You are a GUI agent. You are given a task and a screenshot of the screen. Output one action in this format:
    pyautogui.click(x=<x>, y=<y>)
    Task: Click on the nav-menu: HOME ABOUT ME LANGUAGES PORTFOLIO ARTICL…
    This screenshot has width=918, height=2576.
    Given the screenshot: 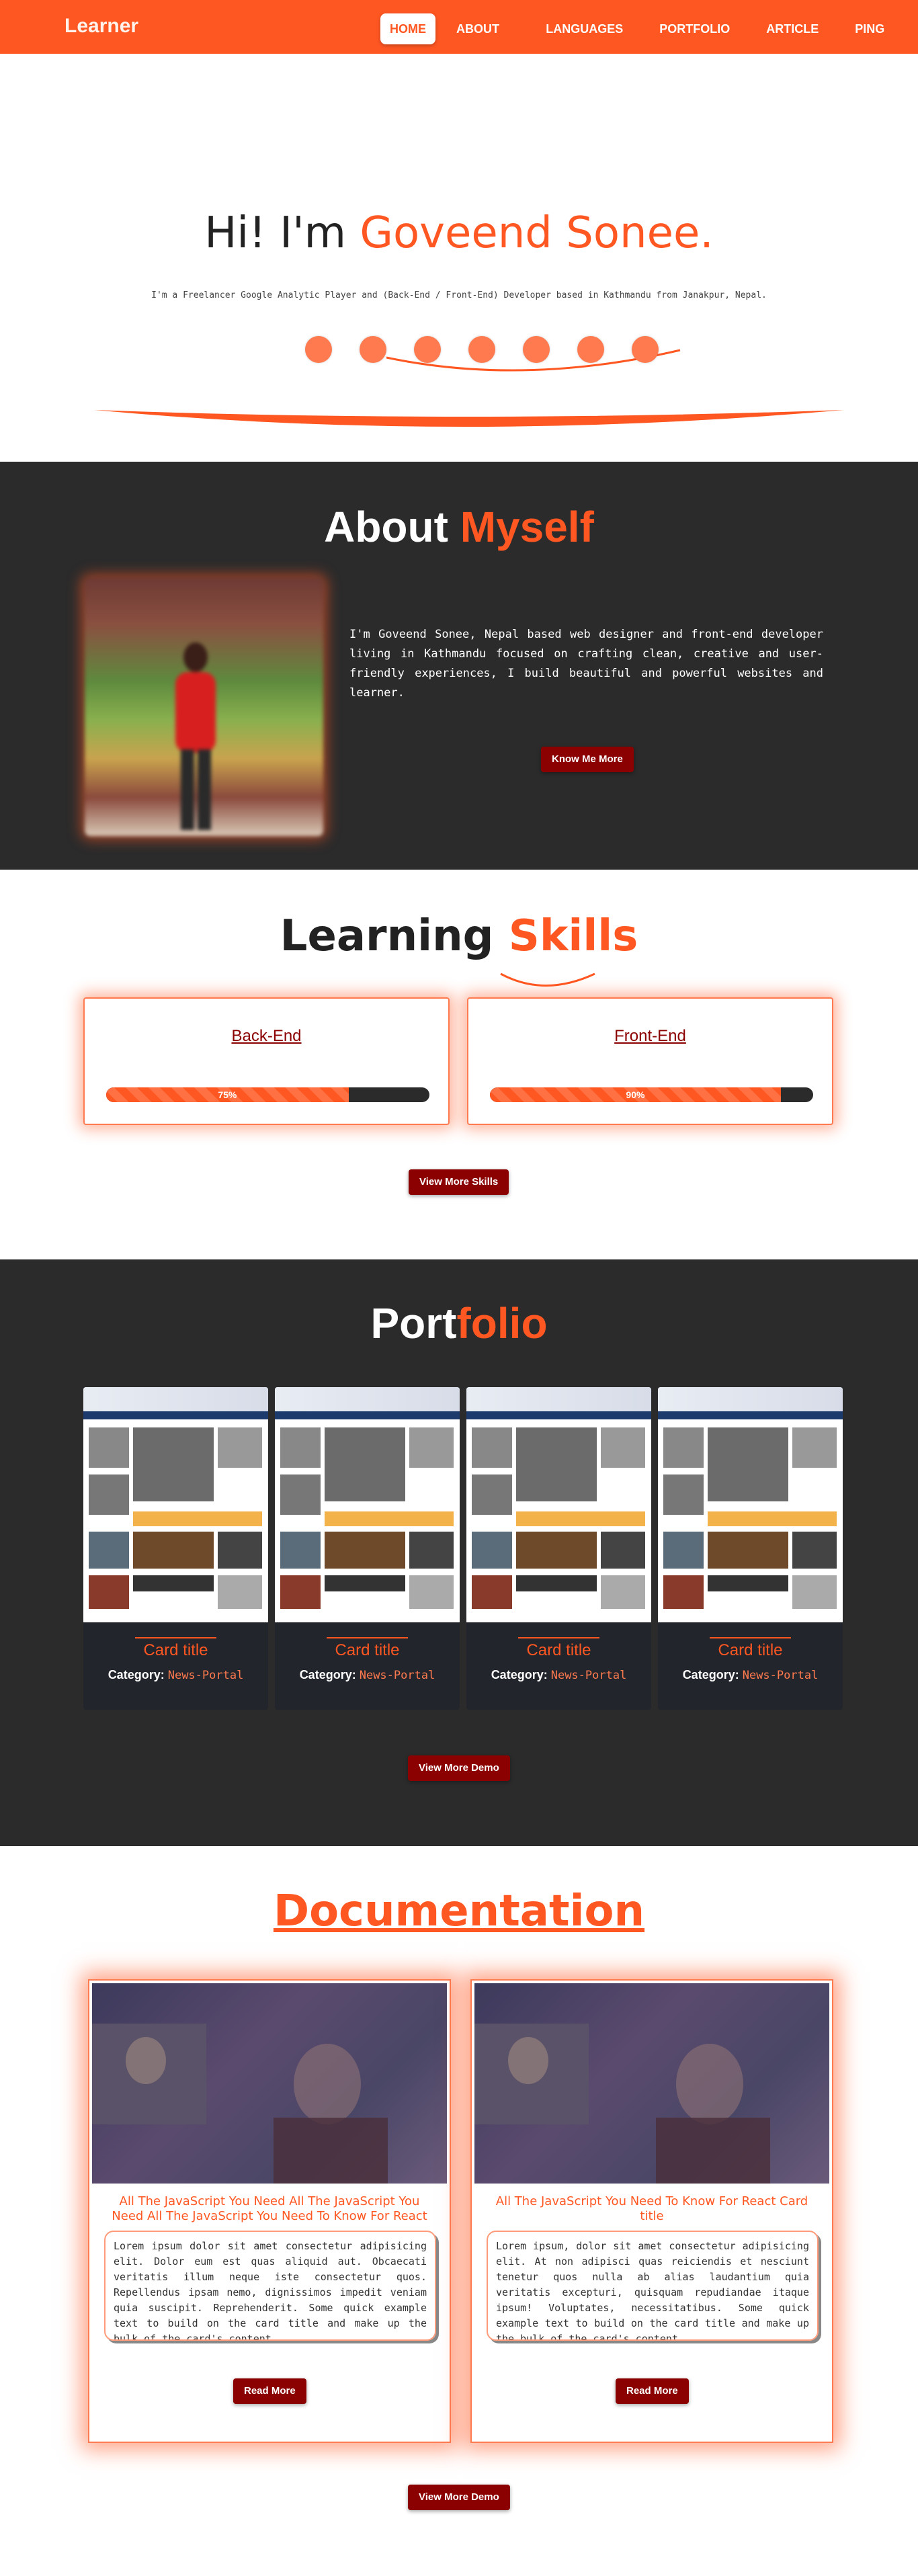 What is the action you would take?
    pyautogui.click(x=649, y=40)
    